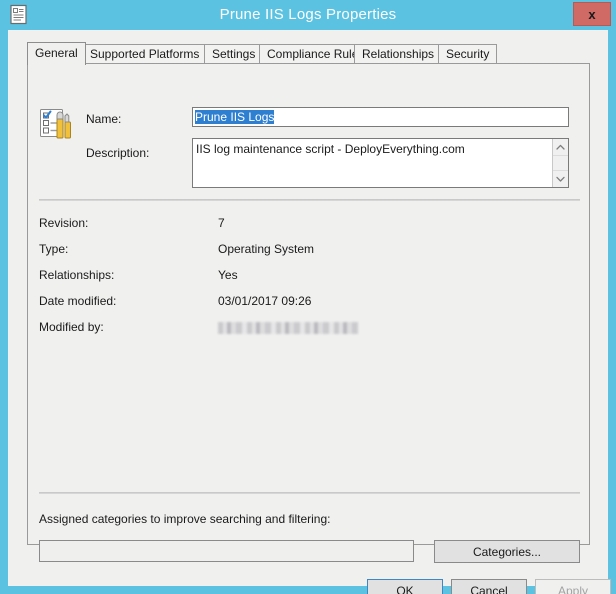 The width and height of the screenshot is (616, 594). What do you see at coordinates (380, 117) in the screenshot?
I see `name-input: Prune IIS Logs` at bounding box center [380, 117].